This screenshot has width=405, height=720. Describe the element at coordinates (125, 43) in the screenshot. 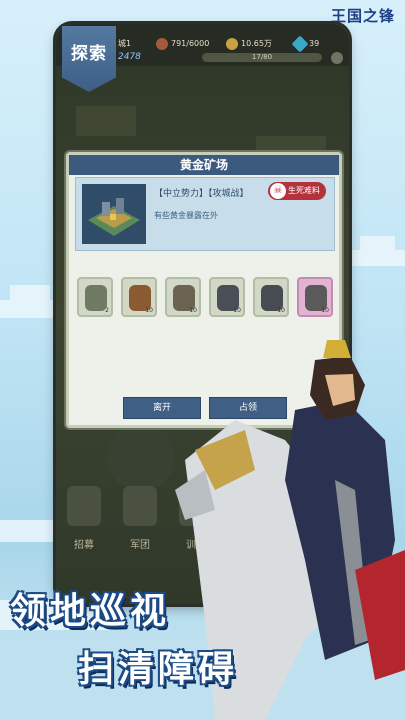

I see `city-label: 城1` at that location.